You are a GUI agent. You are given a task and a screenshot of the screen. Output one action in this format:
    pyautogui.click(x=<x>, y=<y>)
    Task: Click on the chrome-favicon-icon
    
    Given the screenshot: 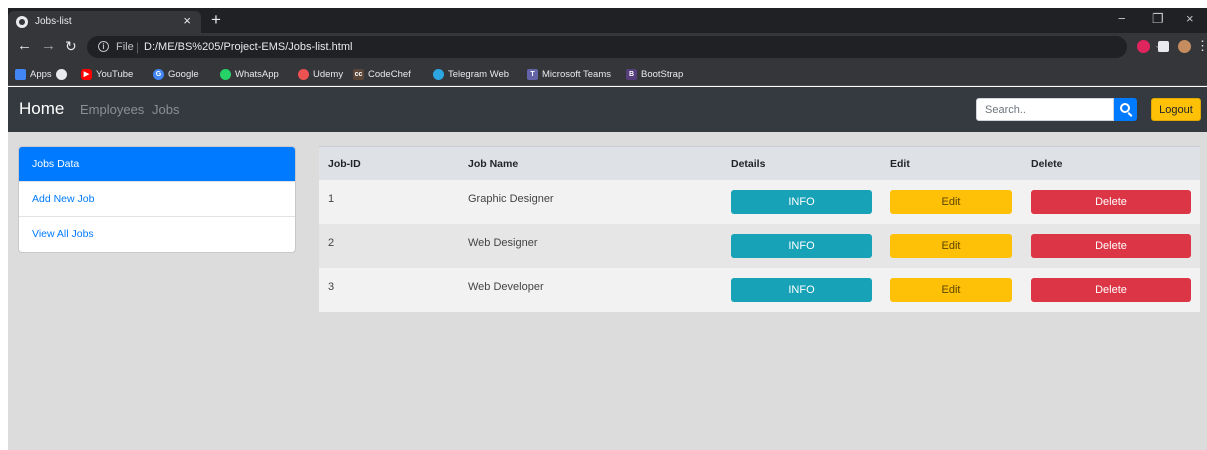 What is the action you would take?
    pyautogui.click(x=22, y=22)
    